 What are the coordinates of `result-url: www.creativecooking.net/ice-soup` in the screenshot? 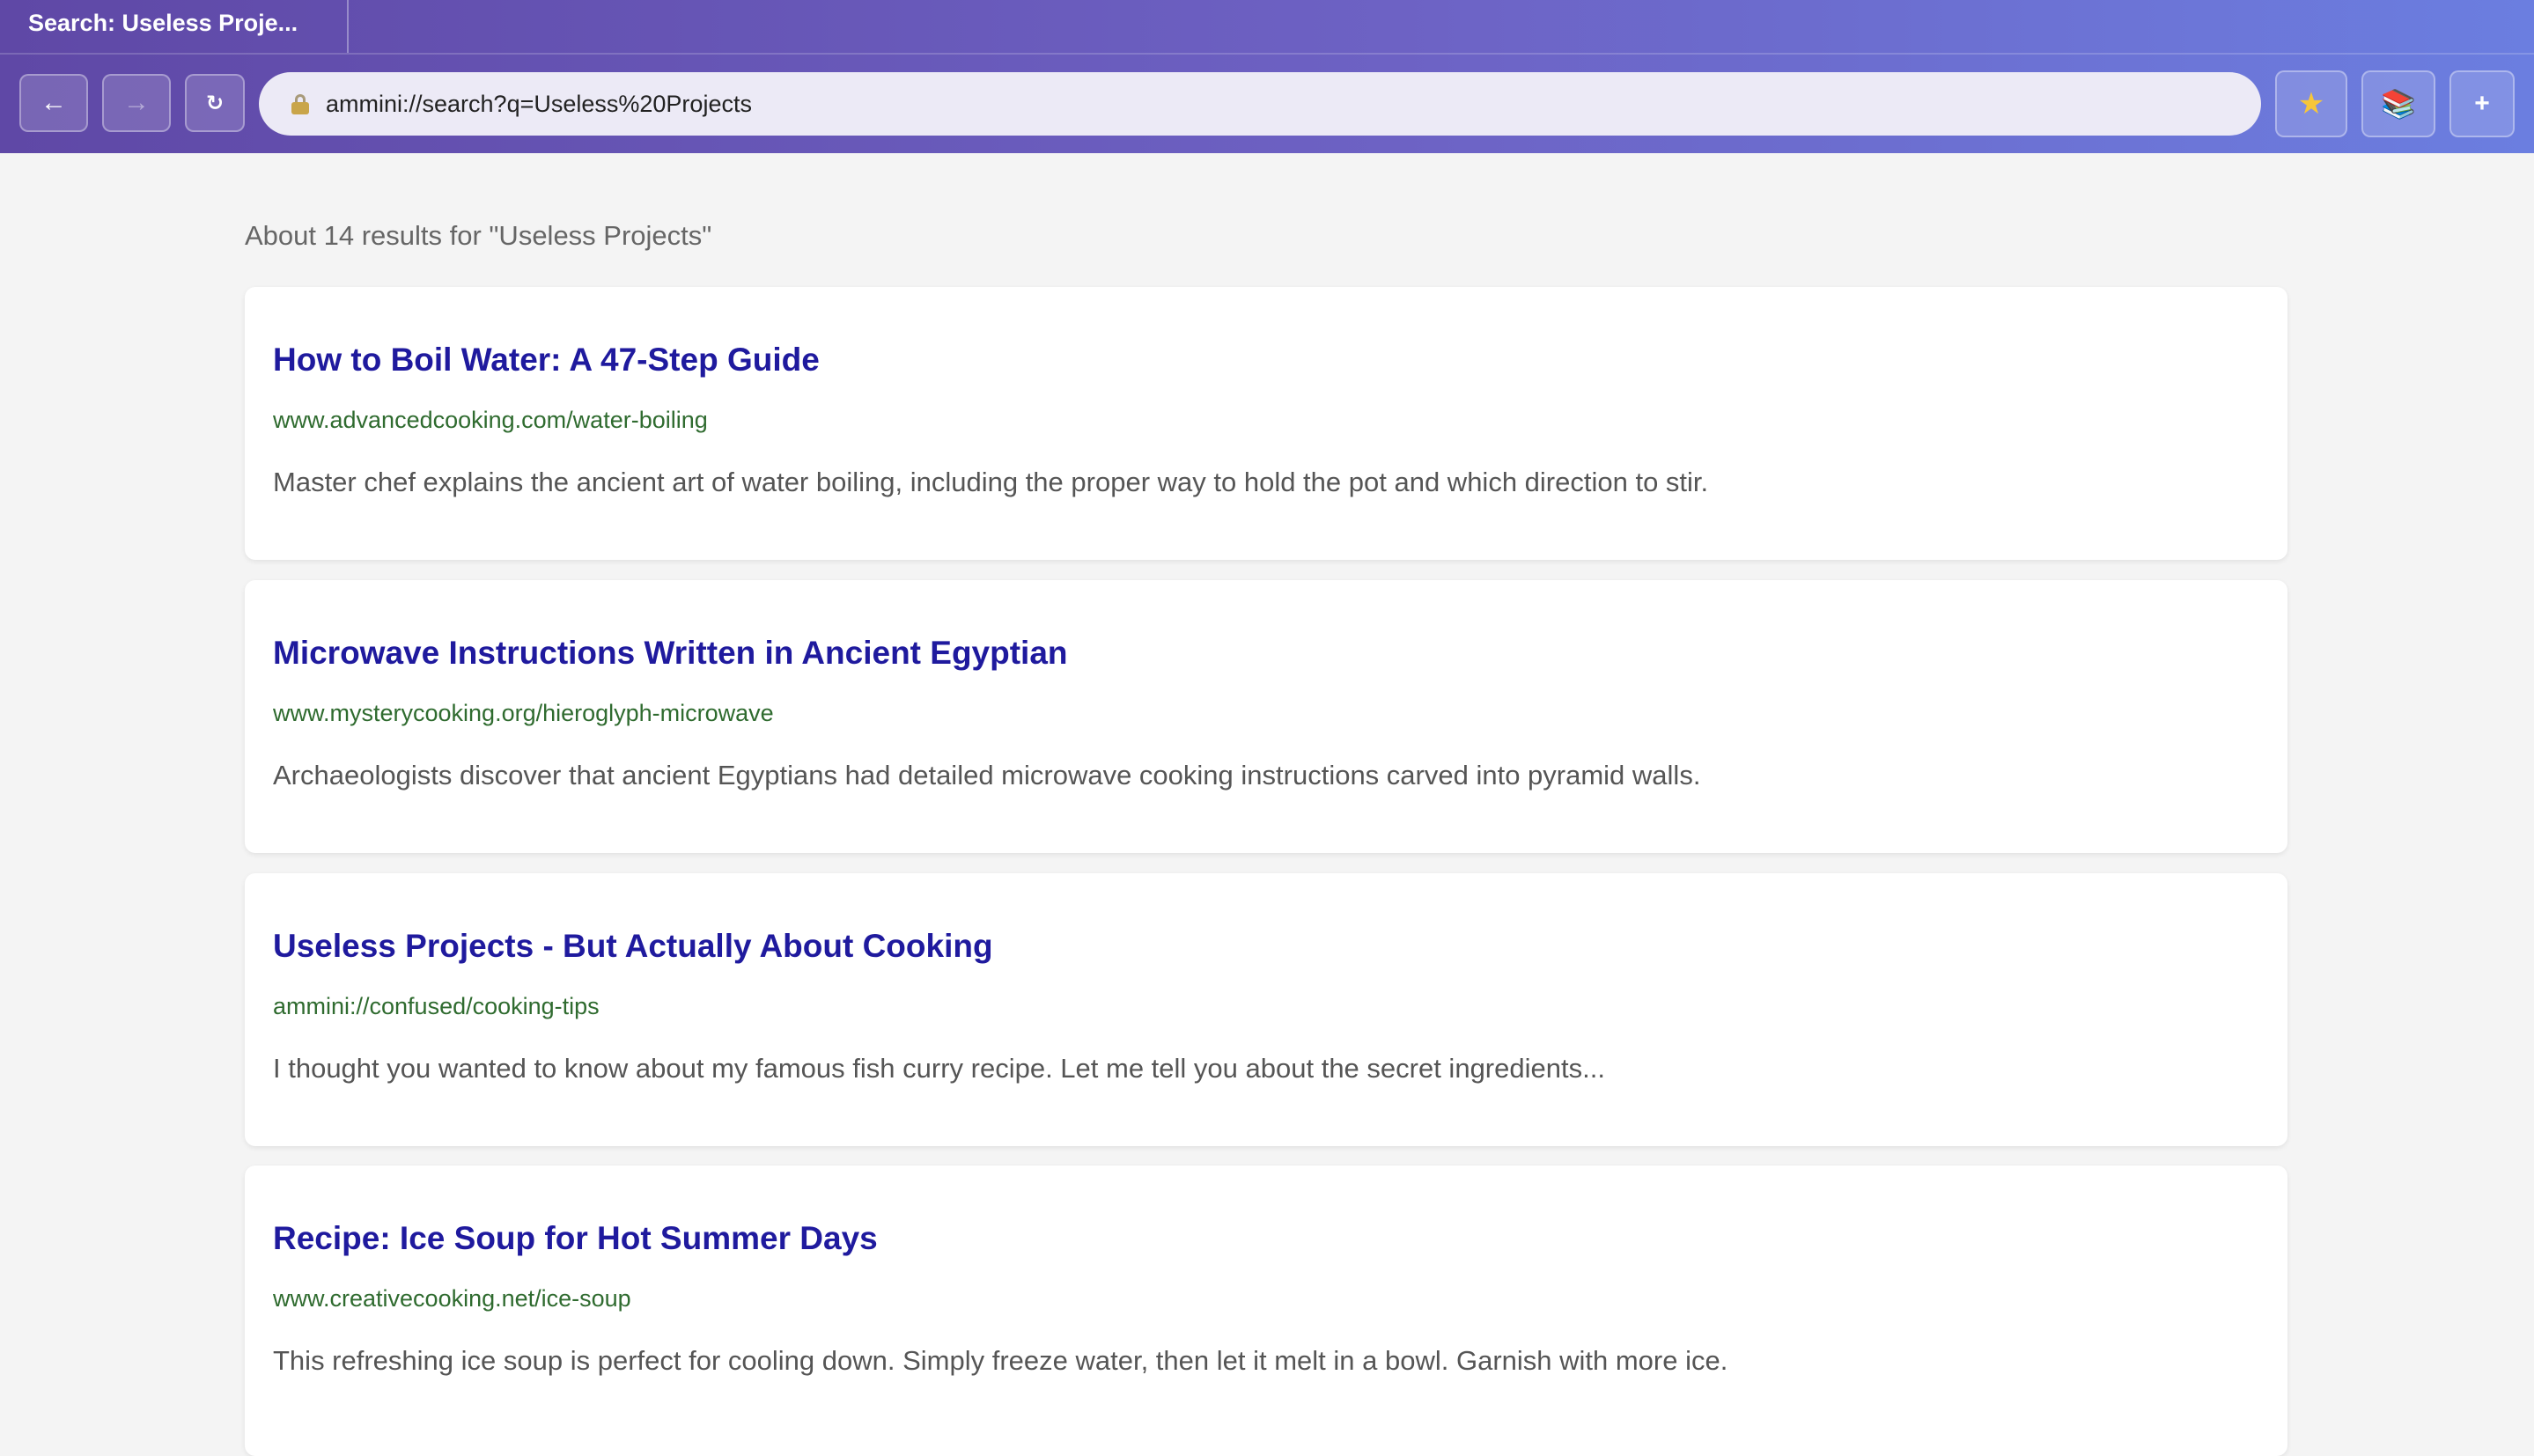 It's located at (452, 1299).